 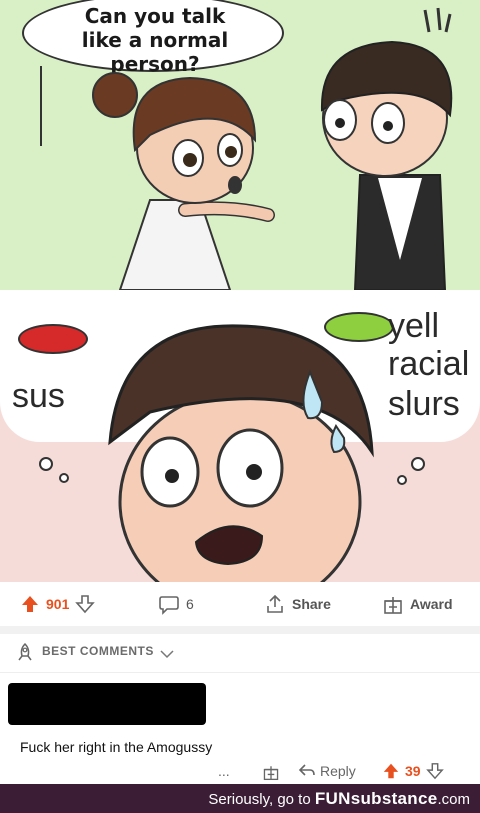 What do you see at coordinates (85, 604) in the screenshot?
I see `downvote-icon` at bounding box center [85, 604].